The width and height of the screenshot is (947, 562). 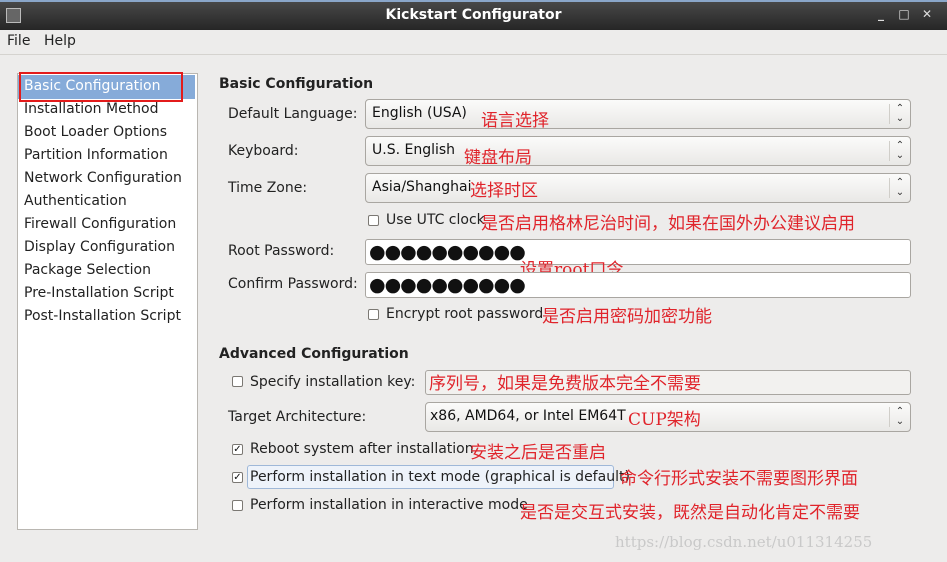 I want to click on reboot-checkbox: ✓, so click(x=237, y=449).